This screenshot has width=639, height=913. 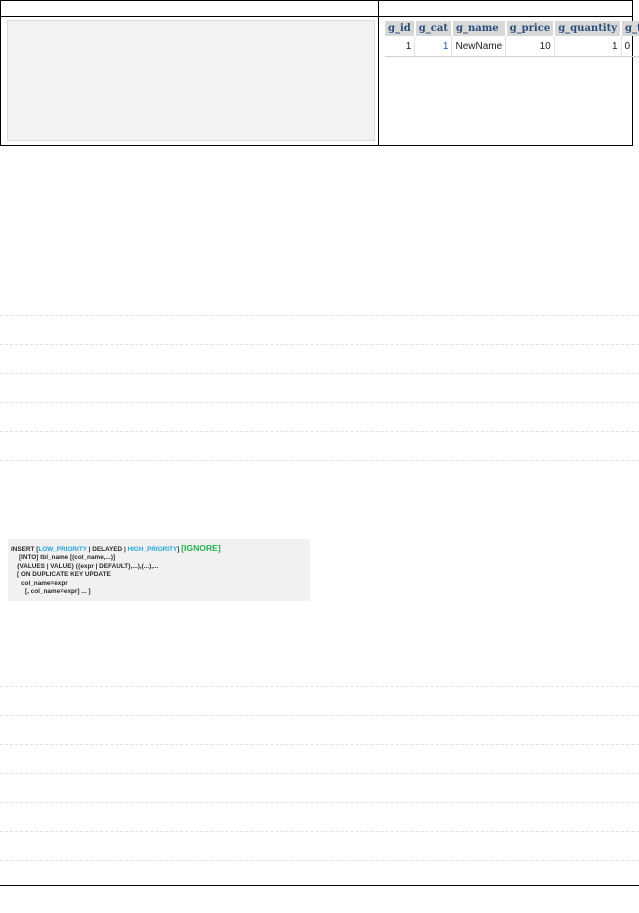 I want to click on cell-g-cat: 1, so click(x=433, y=46).